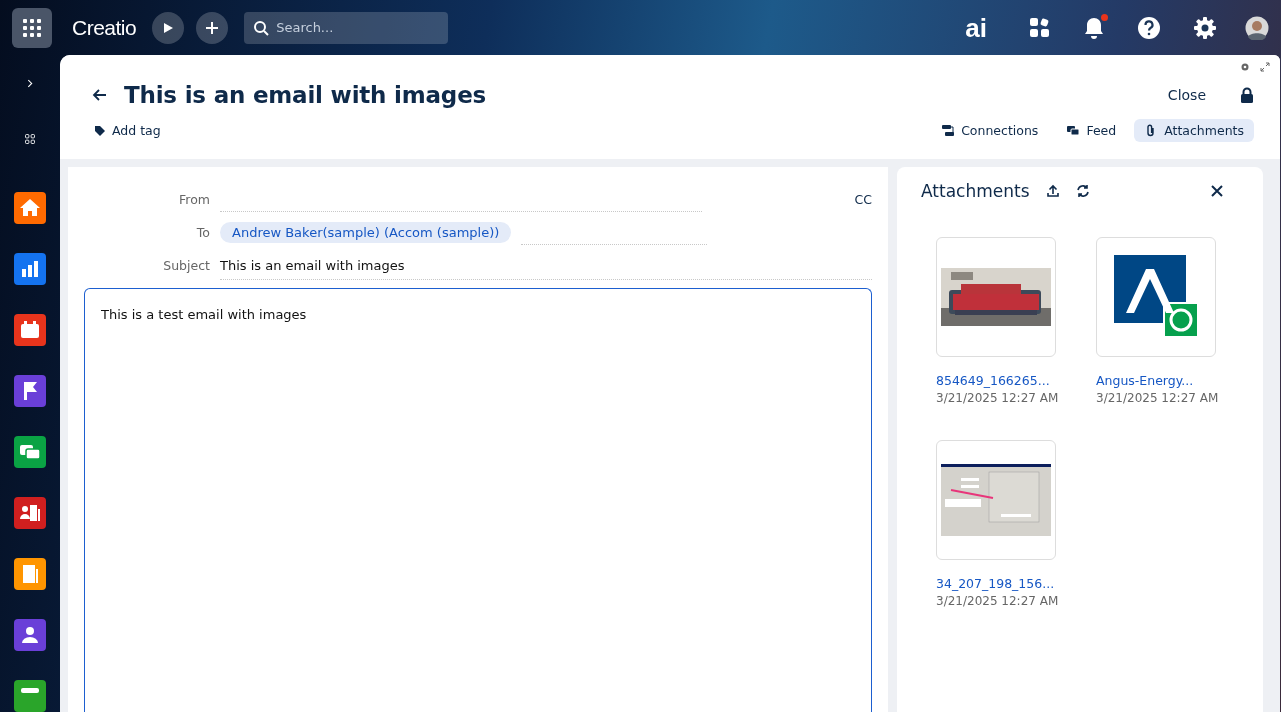 The image size is (1281, 712). I want to click on settings-icon, so click(1205, 27).